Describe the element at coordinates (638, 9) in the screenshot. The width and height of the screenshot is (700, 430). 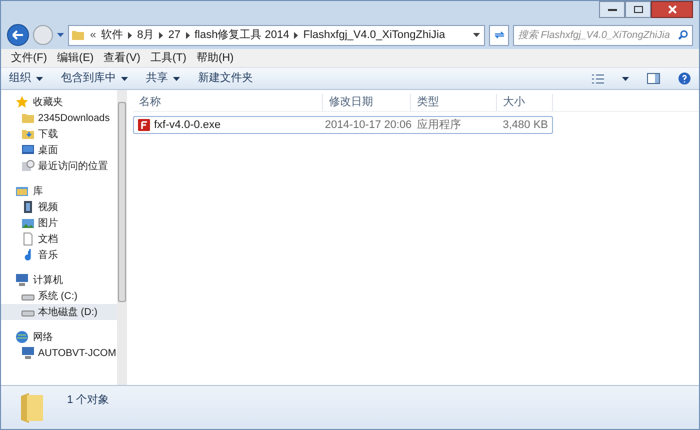
I see `maximize-button` at that location.